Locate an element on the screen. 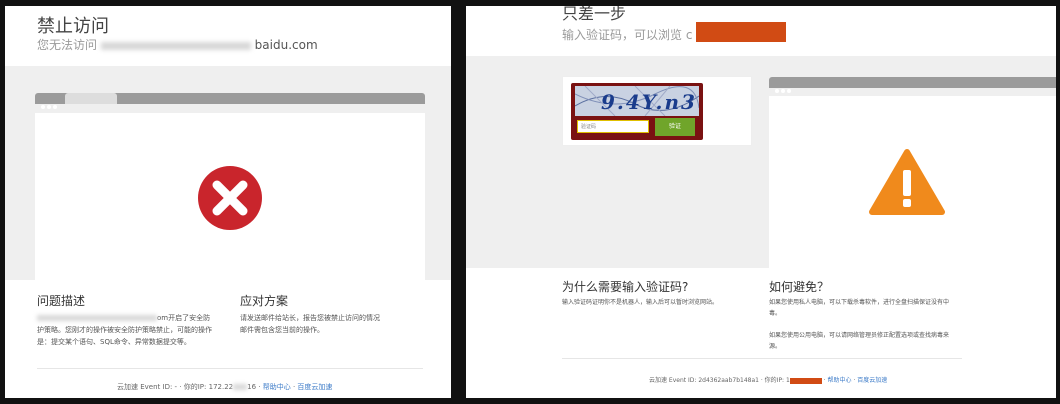 The width and height of the screenshot is (1060, 404). verify-button: 验证 is located at coordinates (675, 127).